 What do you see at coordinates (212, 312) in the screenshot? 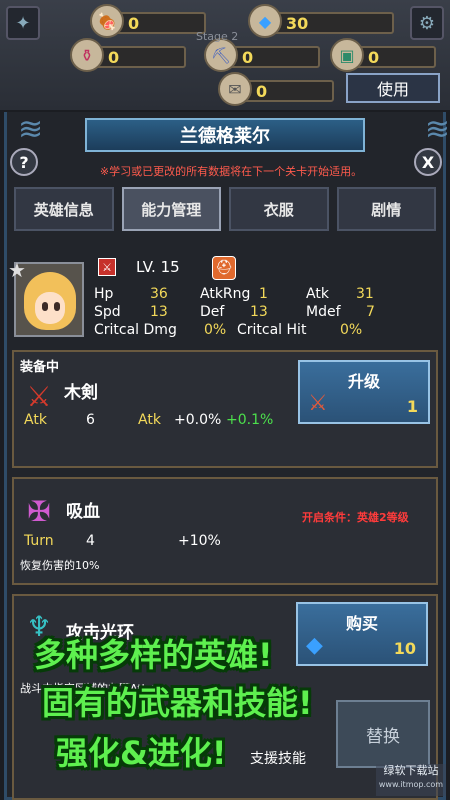
I see `stat-def-label: Def` at bounding box center [212, 312].